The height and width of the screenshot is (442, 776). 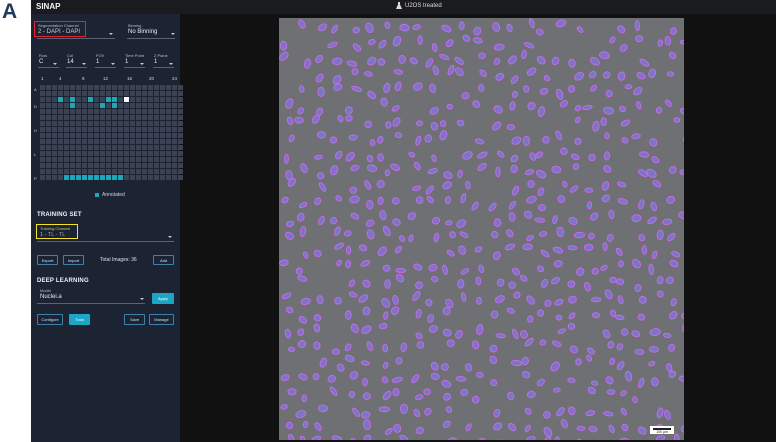 I want to click on time-point-select: 1, so click(x=126, y=62).